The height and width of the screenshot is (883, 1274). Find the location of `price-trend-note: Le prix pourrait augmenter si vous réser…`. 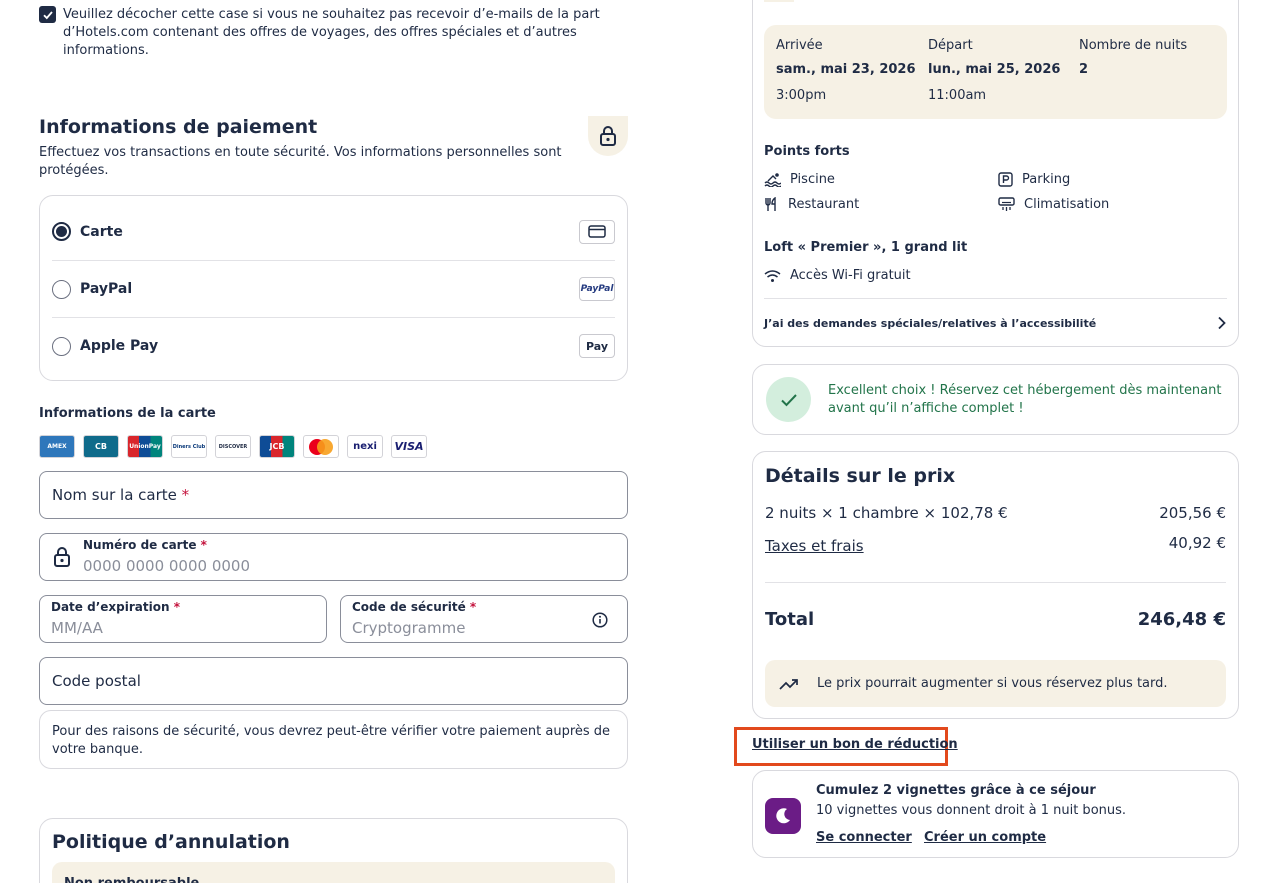

price-trend-note: Le prix pourrait augmenter si vous réser… is located at coordinates (995, 683).